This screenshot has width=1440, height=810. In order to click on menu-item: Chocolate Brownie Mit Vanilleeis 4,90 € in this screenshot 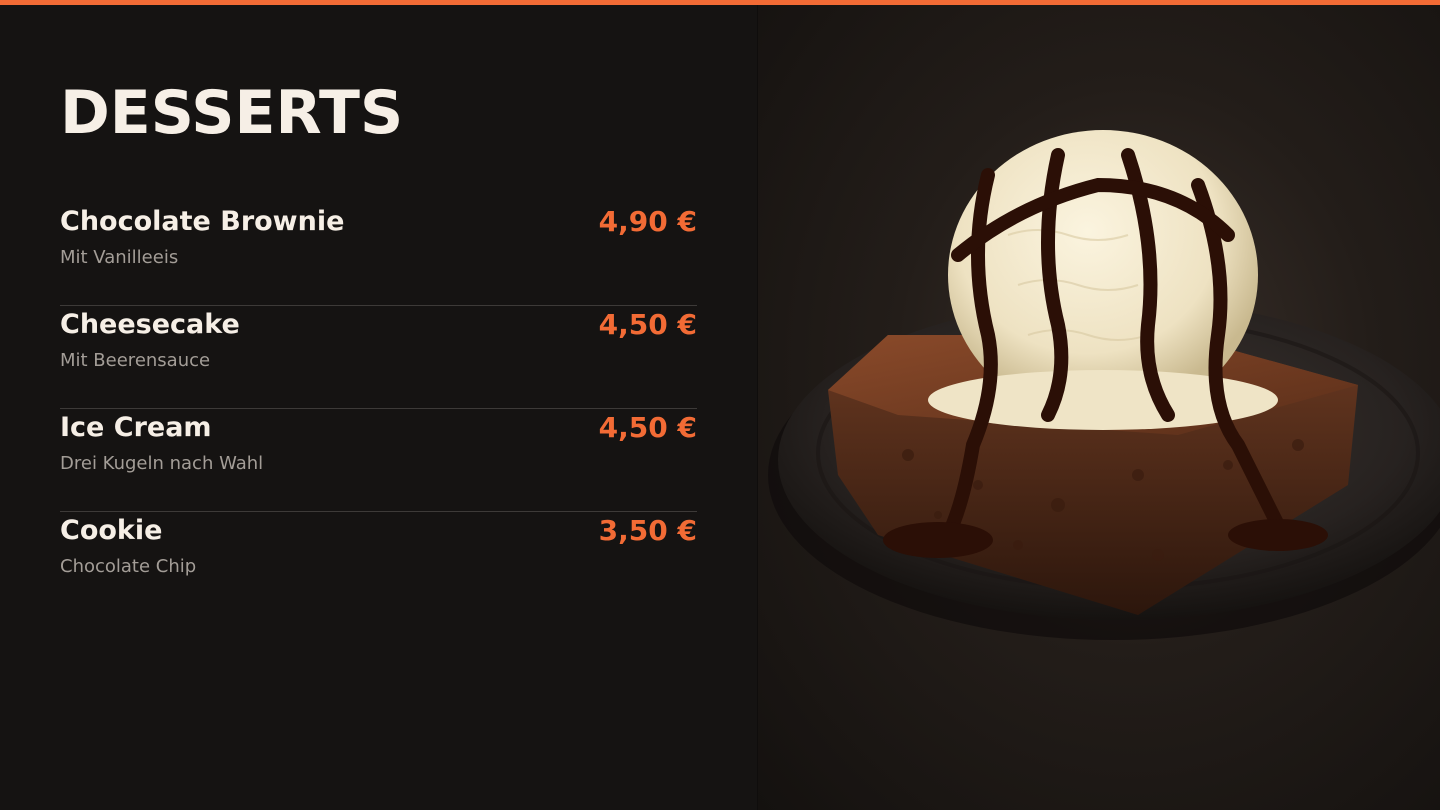, I will do `click(378, 254)`.